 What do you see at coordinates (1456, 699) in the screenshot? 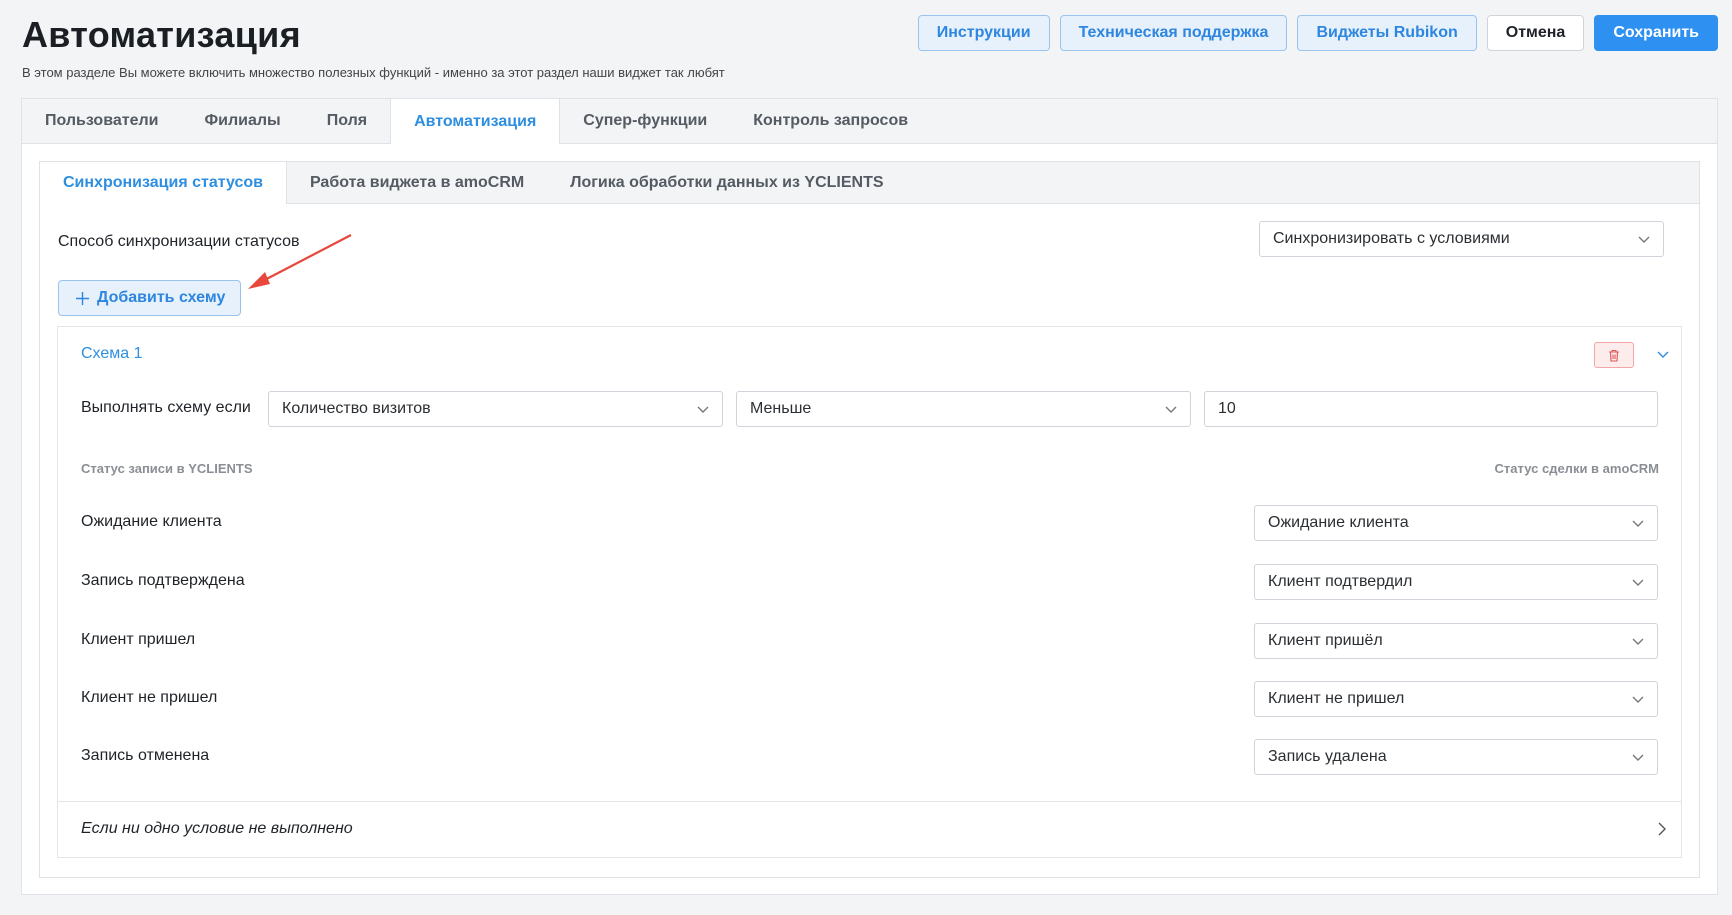
I see `amocrm-status-select: Клиент не пришел` at bounding box center [1456, 699].